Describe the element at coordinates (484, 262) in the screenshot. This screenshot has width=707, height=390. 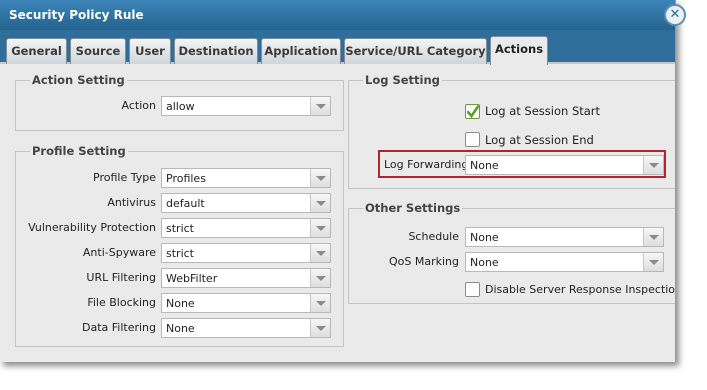
I see `qos-marking-value: None` at that location.